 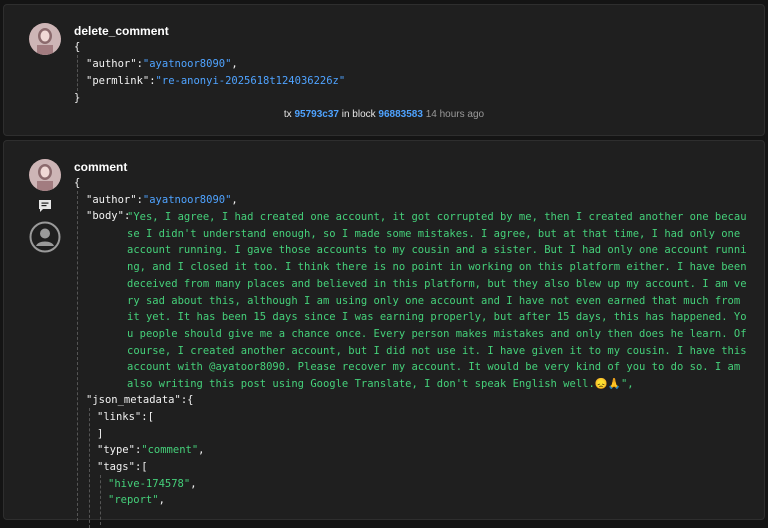 What do you see at coordinates (100, 434) in the screenshot?
I see `json-links-close: ]` at bounding box center [100, 434].